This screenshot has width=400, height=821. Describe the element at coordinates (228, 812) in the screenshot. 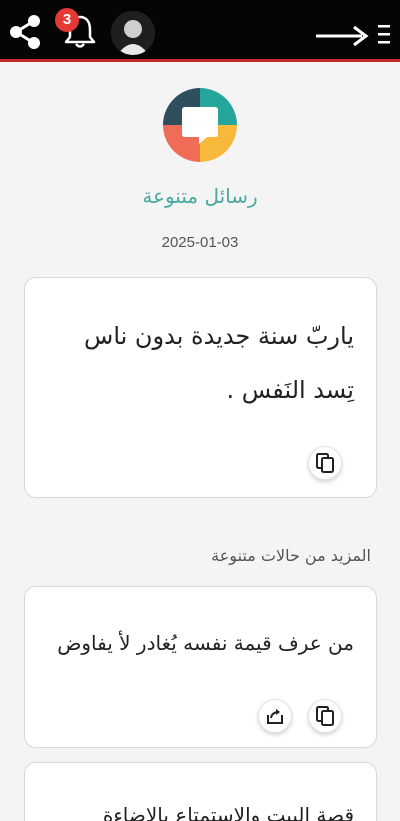

I see `list-item-text: قصة البيت والاستمتاع بالإضاءة` at that location.